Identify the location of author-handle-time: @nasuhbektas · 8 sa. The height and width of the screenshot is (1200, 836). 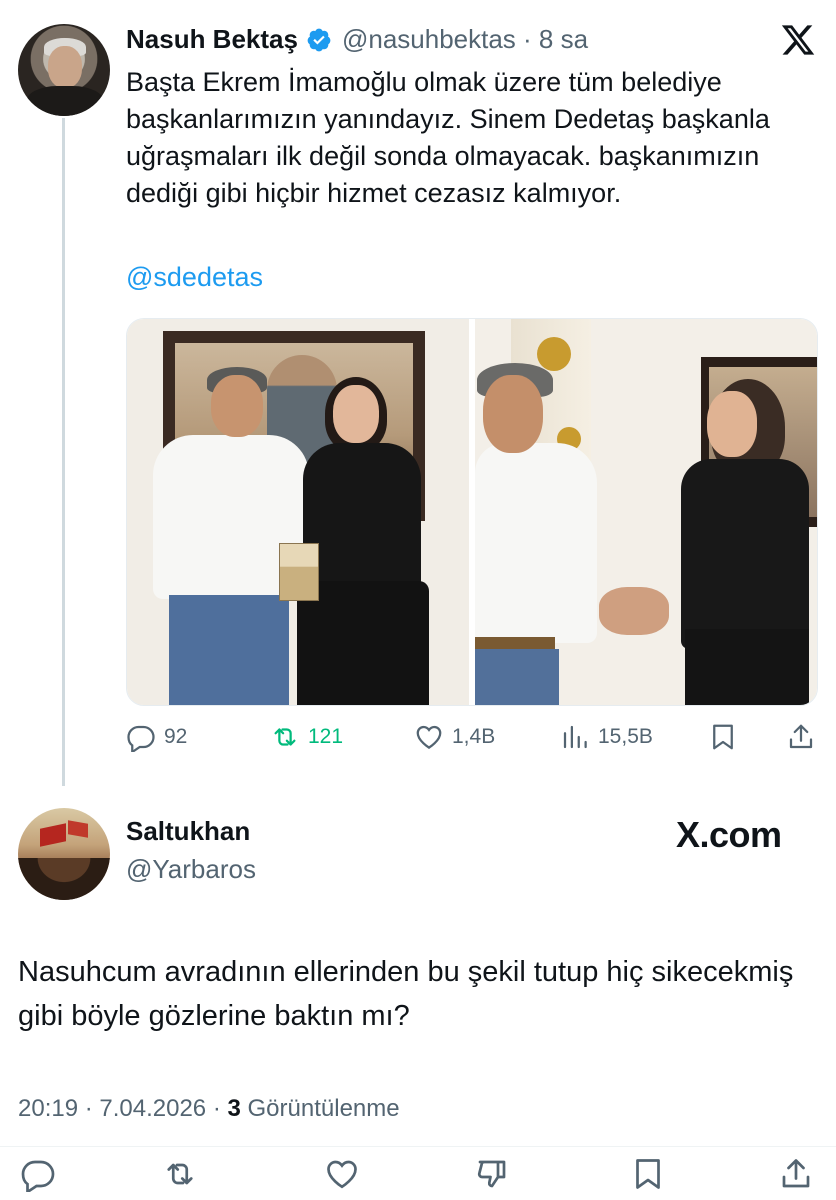
(465, 39).